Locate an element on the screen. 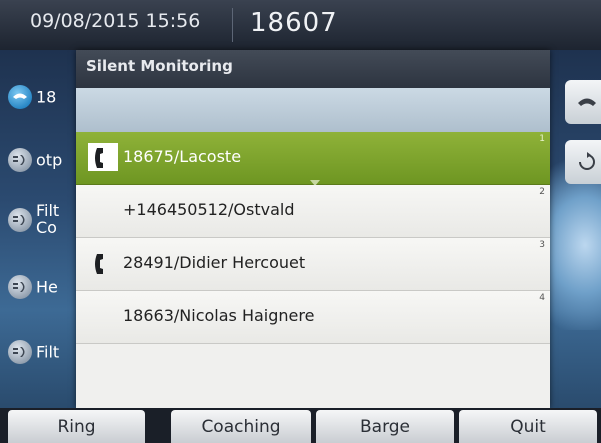 Image resolution: width=601 pixels, height=443 pixels. barge-button: Barge is located at coordinates (385, 426).